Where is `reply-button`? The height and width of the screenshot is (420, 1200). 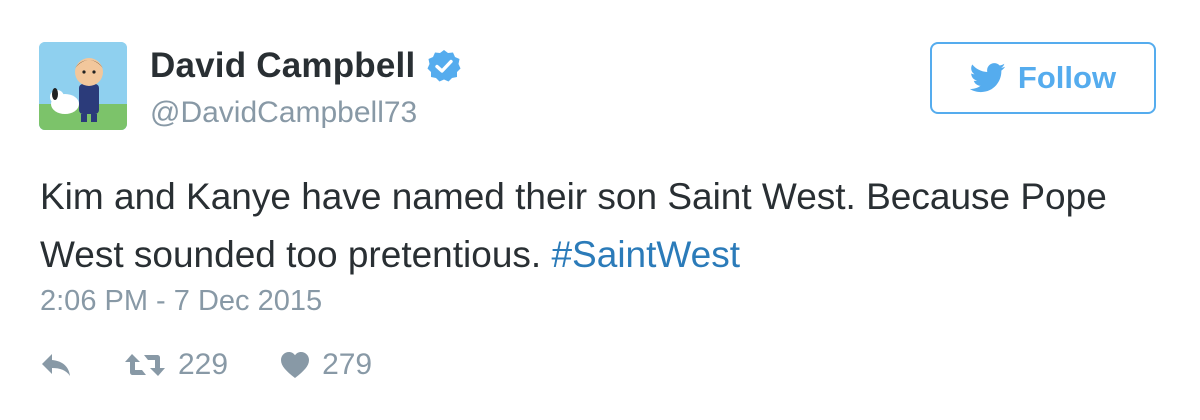 reply-button is located at coordinates (56, 365).